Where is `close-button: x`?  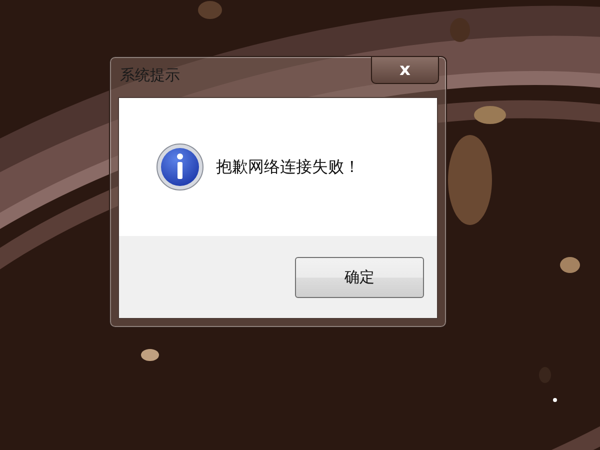
close-button: x is located at coordinates (405, 70).